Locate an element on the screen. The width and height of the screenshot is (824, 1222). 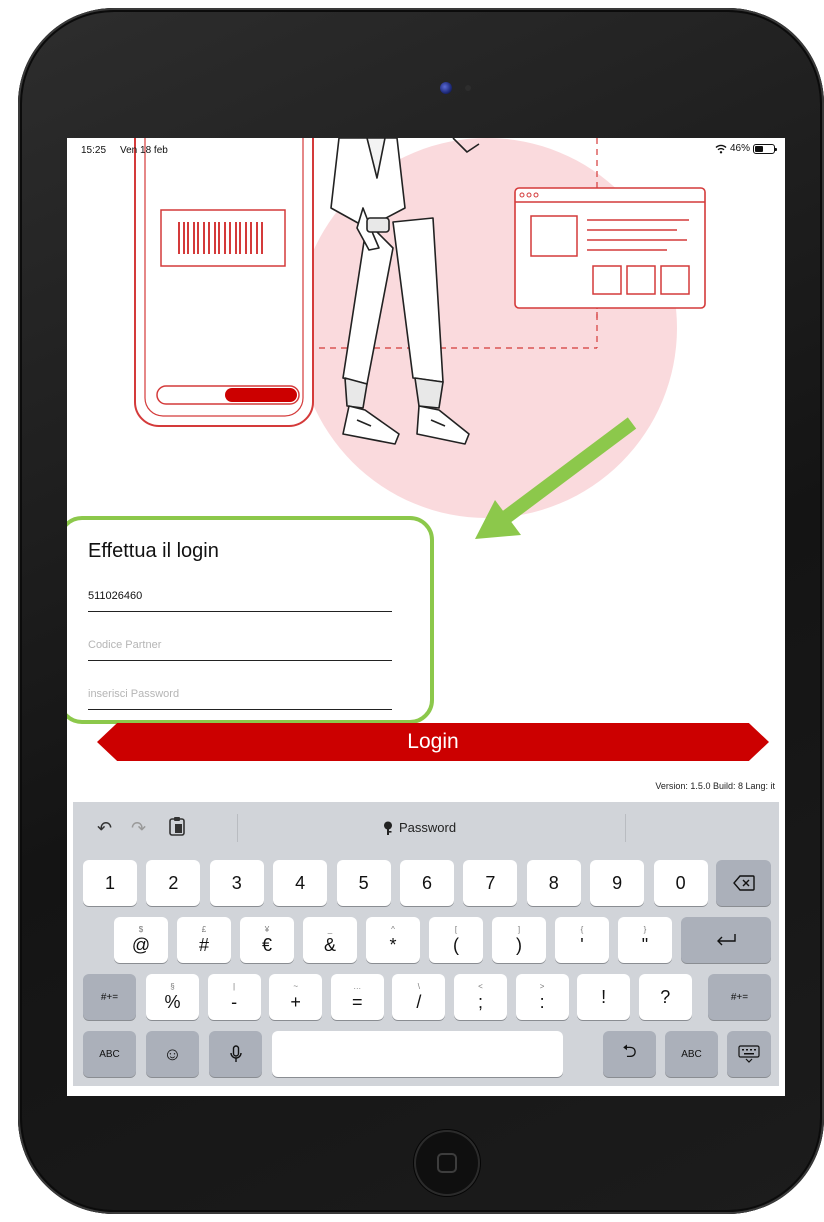
symbol-key: $ @ is located at coordinates (141, 940).